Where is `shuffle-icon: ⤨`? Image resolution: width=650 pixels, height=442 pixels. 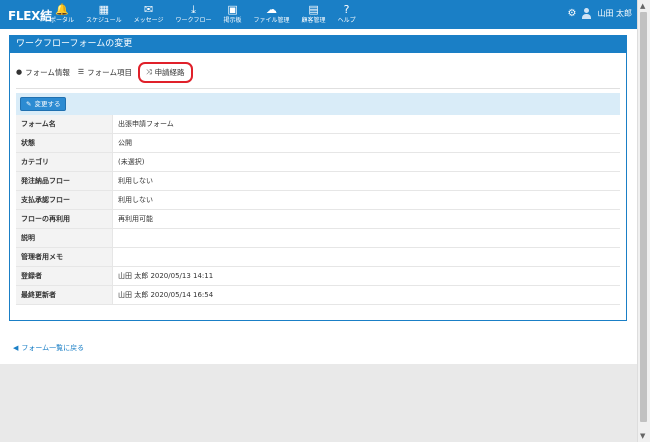
shuffle-icon: ⤨ is located at coordinates (148, 71).